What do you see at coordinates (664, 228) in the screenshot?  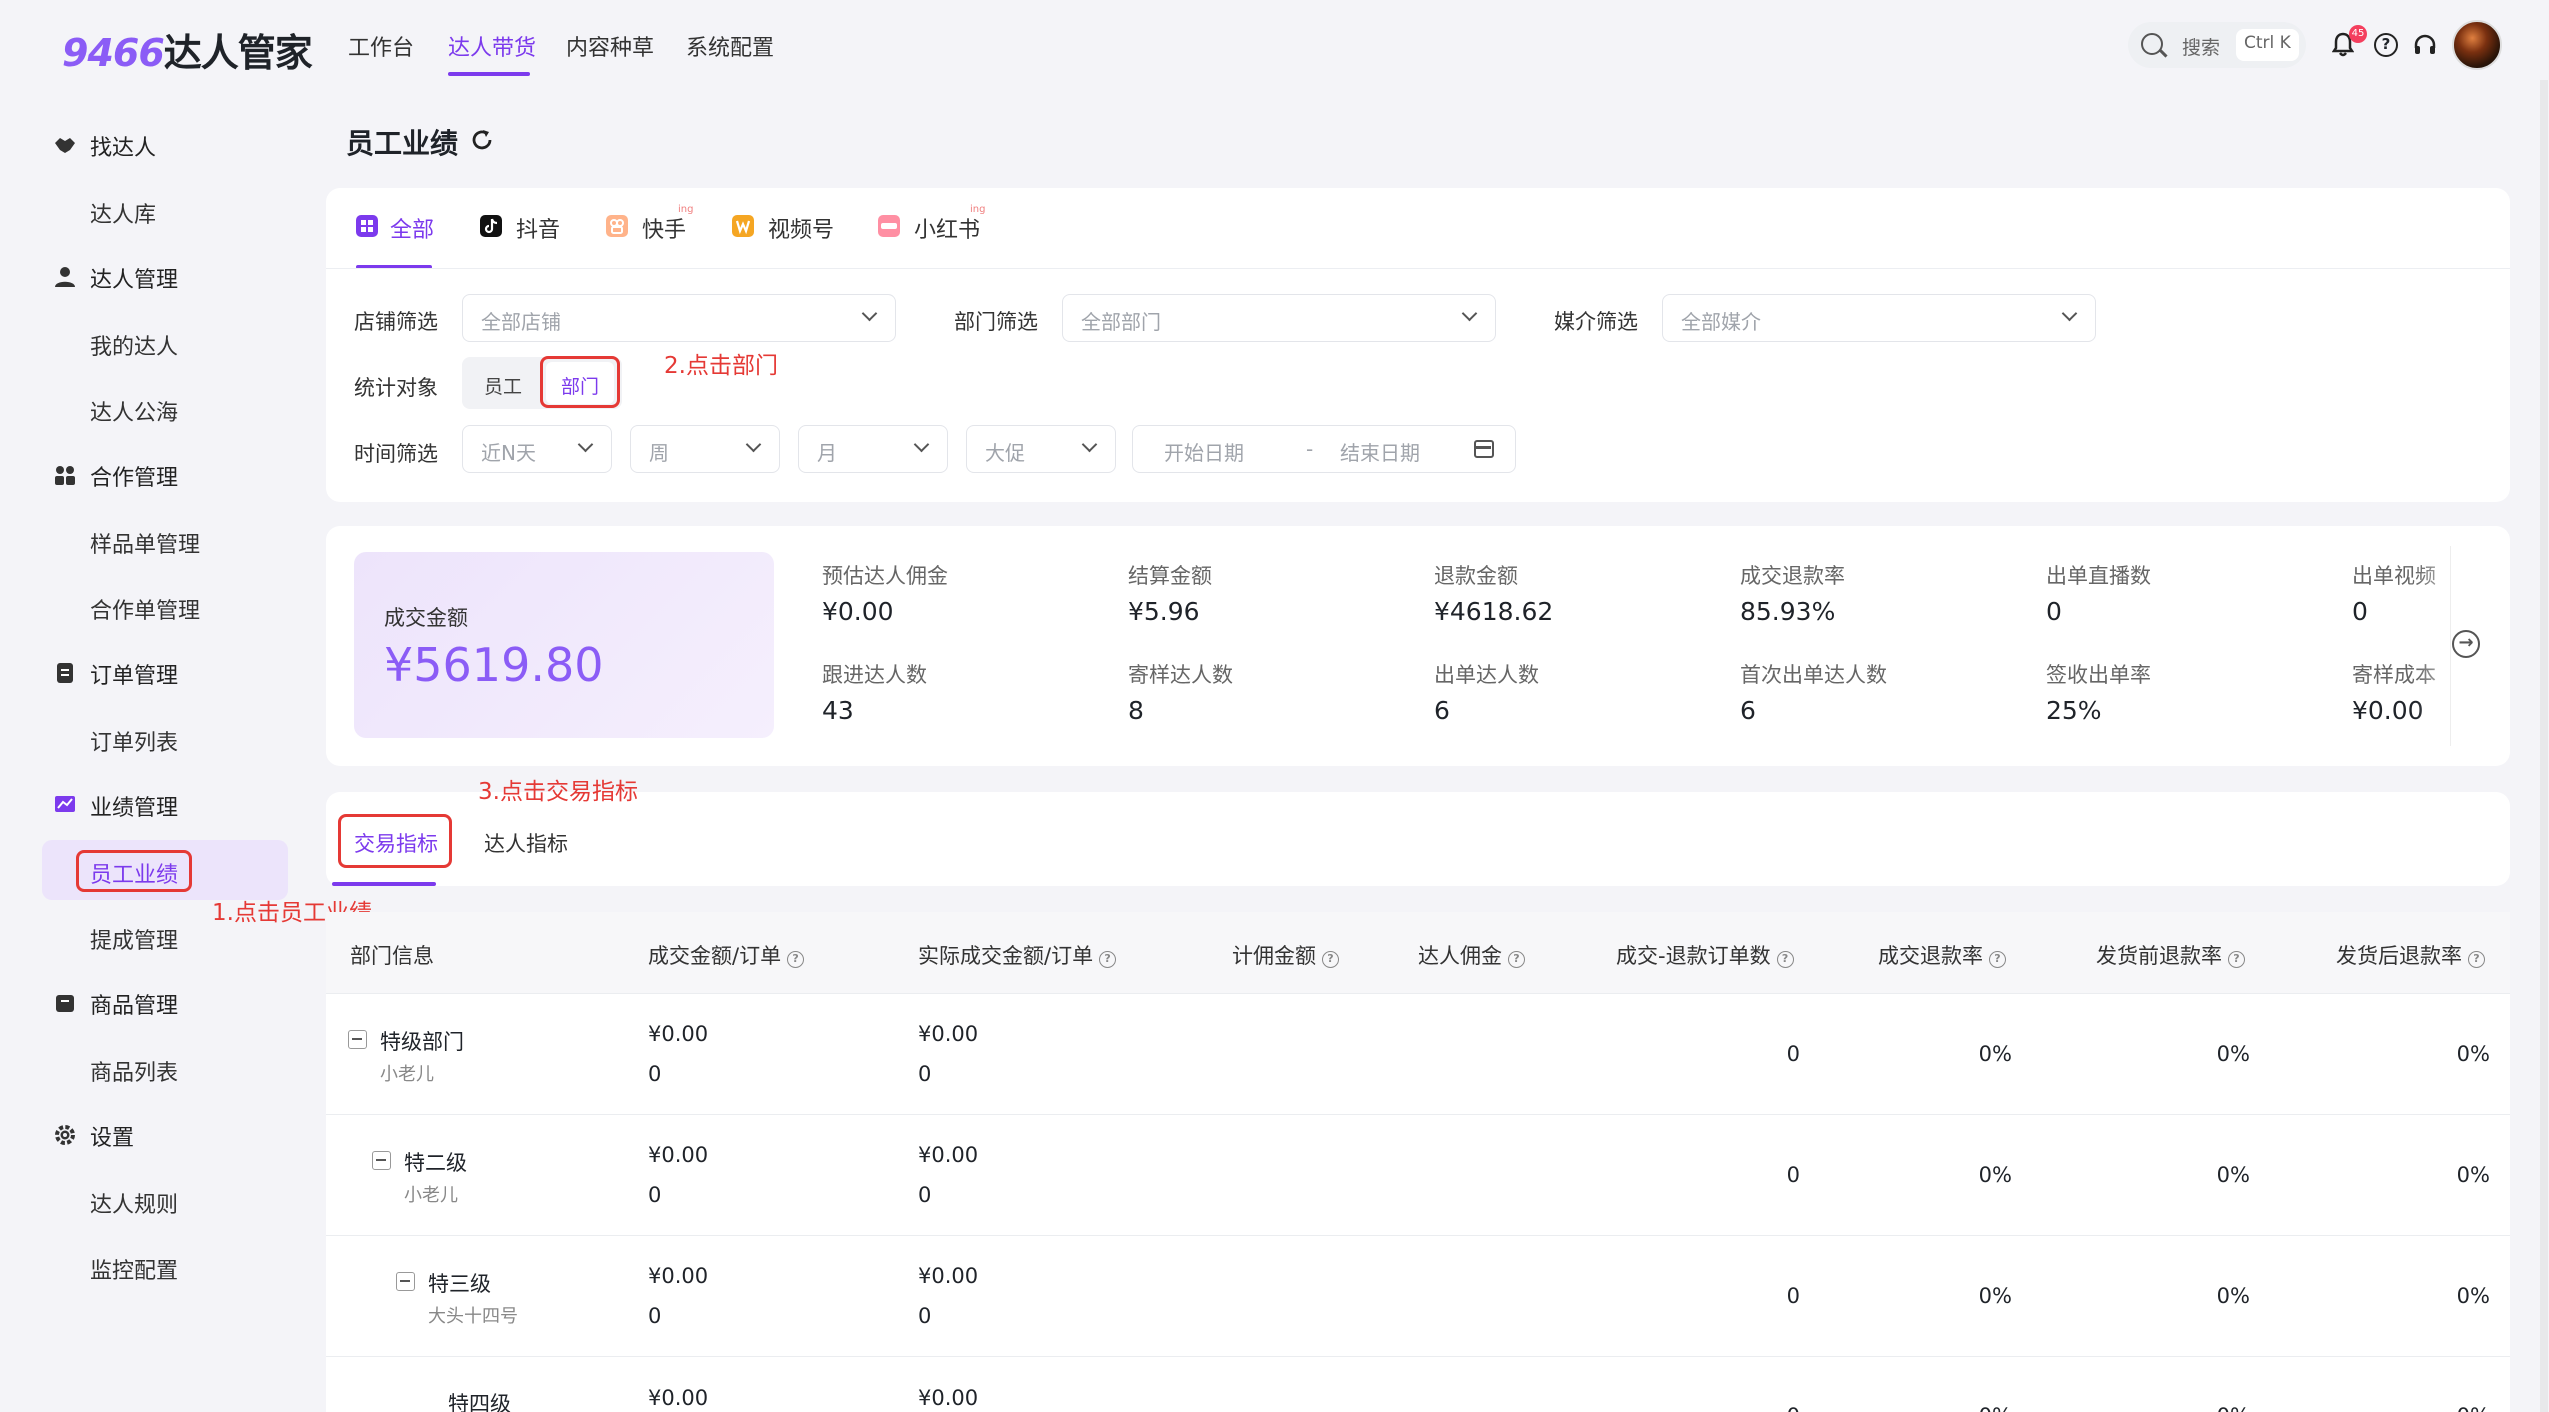 I see `tab-kuaishou: 快手` at bounding box center [664, 228].